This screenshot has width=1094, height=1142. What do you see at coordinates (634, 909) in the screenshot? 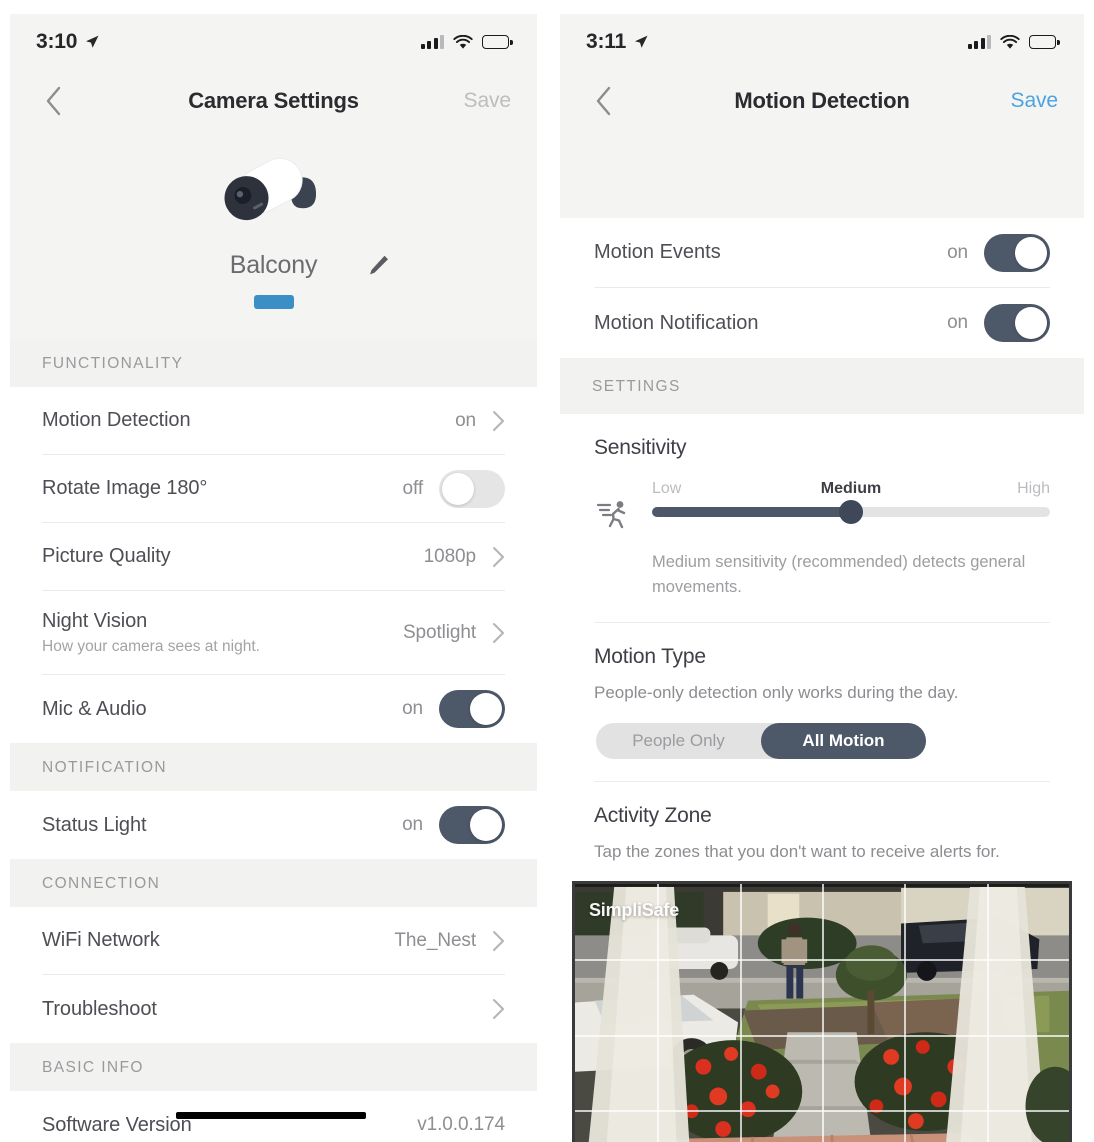
I see `camera-brand-watermark: SimpliSafe` at bounding box center [634, 909].